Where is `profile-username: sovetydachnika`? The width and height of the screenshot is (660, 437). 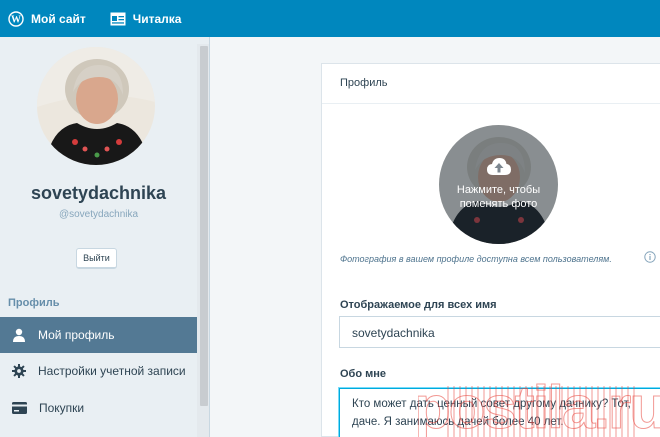 profile-username: sovetydachnika is located at coordinates (98, 193).